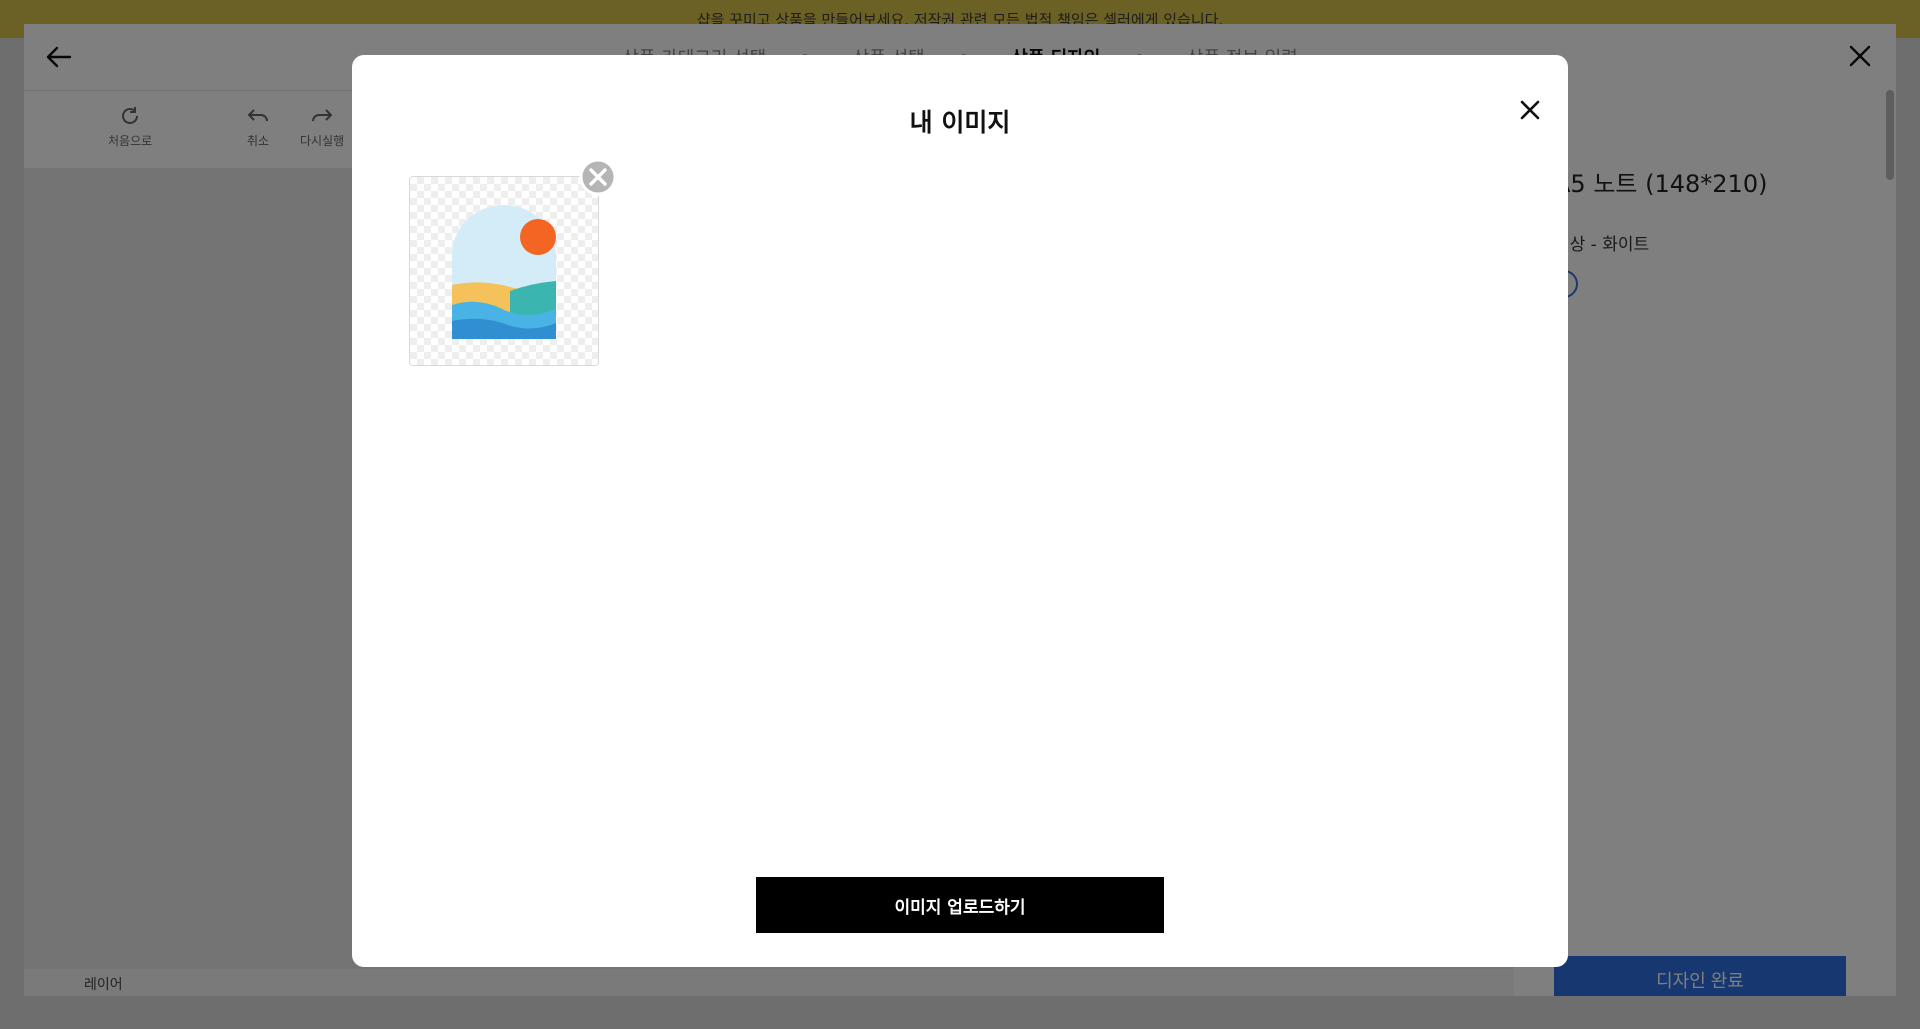  I want to click on remove-image-icon, so click(598, 177).